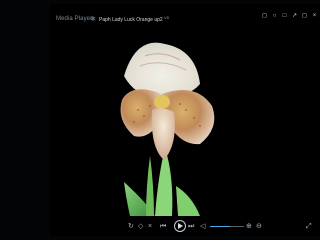 This screenshot has width=320, height=240. I want to click on previous-icon: ⏮, so click(163, 226).